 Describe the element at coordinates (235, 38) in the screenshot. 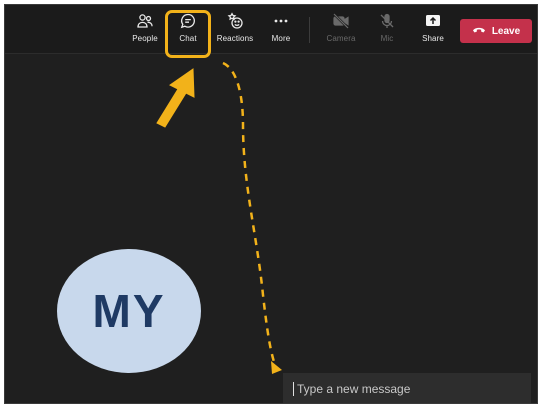

I see `reactions-label: Reactions` at that location.